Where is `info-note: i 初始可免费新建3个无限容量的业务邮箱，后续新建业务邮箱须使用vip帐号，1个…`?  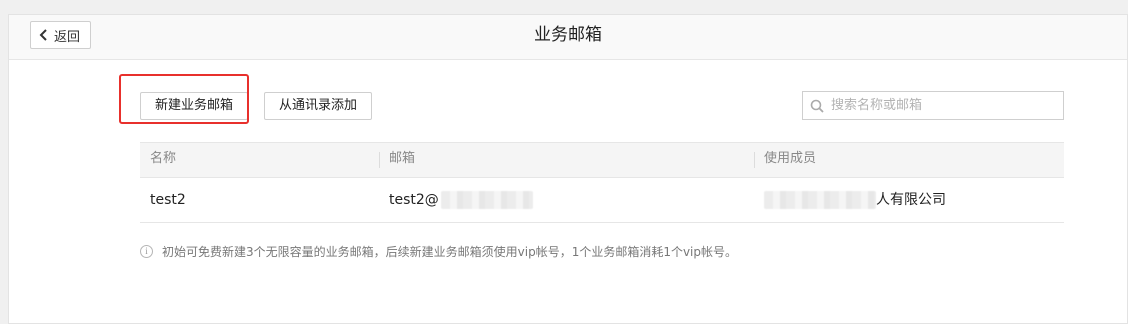 info-note: i 初始可免费新建3个无限容量的业务邮箱，后续新建业务邮箱须使用vip帐号，1个… is located at coordinates (438, 251).